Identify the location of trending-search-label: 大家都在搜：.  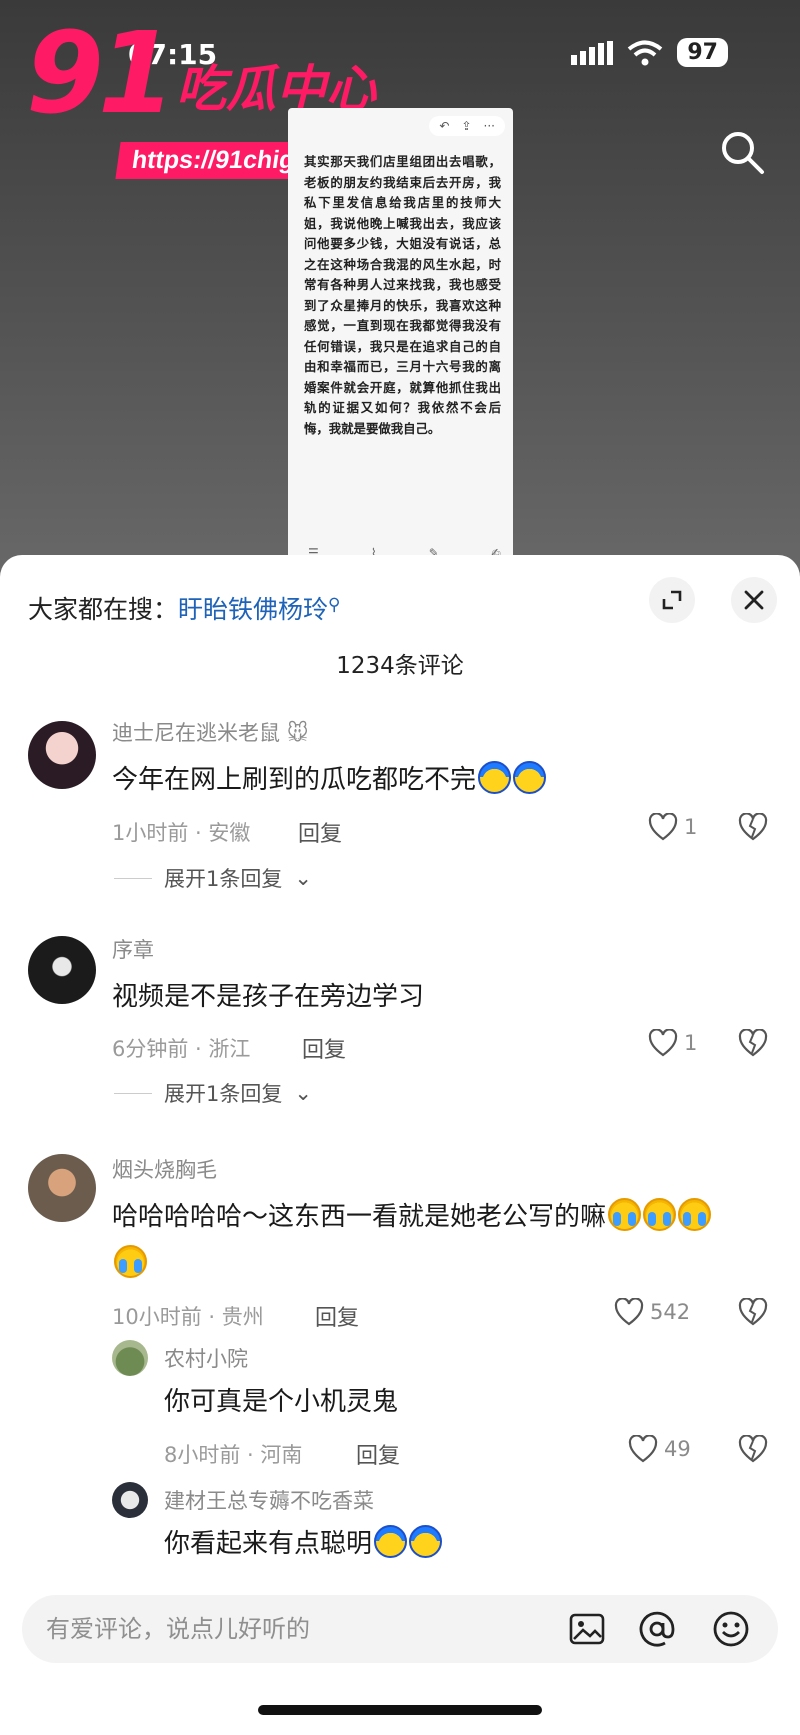
(103, 609).